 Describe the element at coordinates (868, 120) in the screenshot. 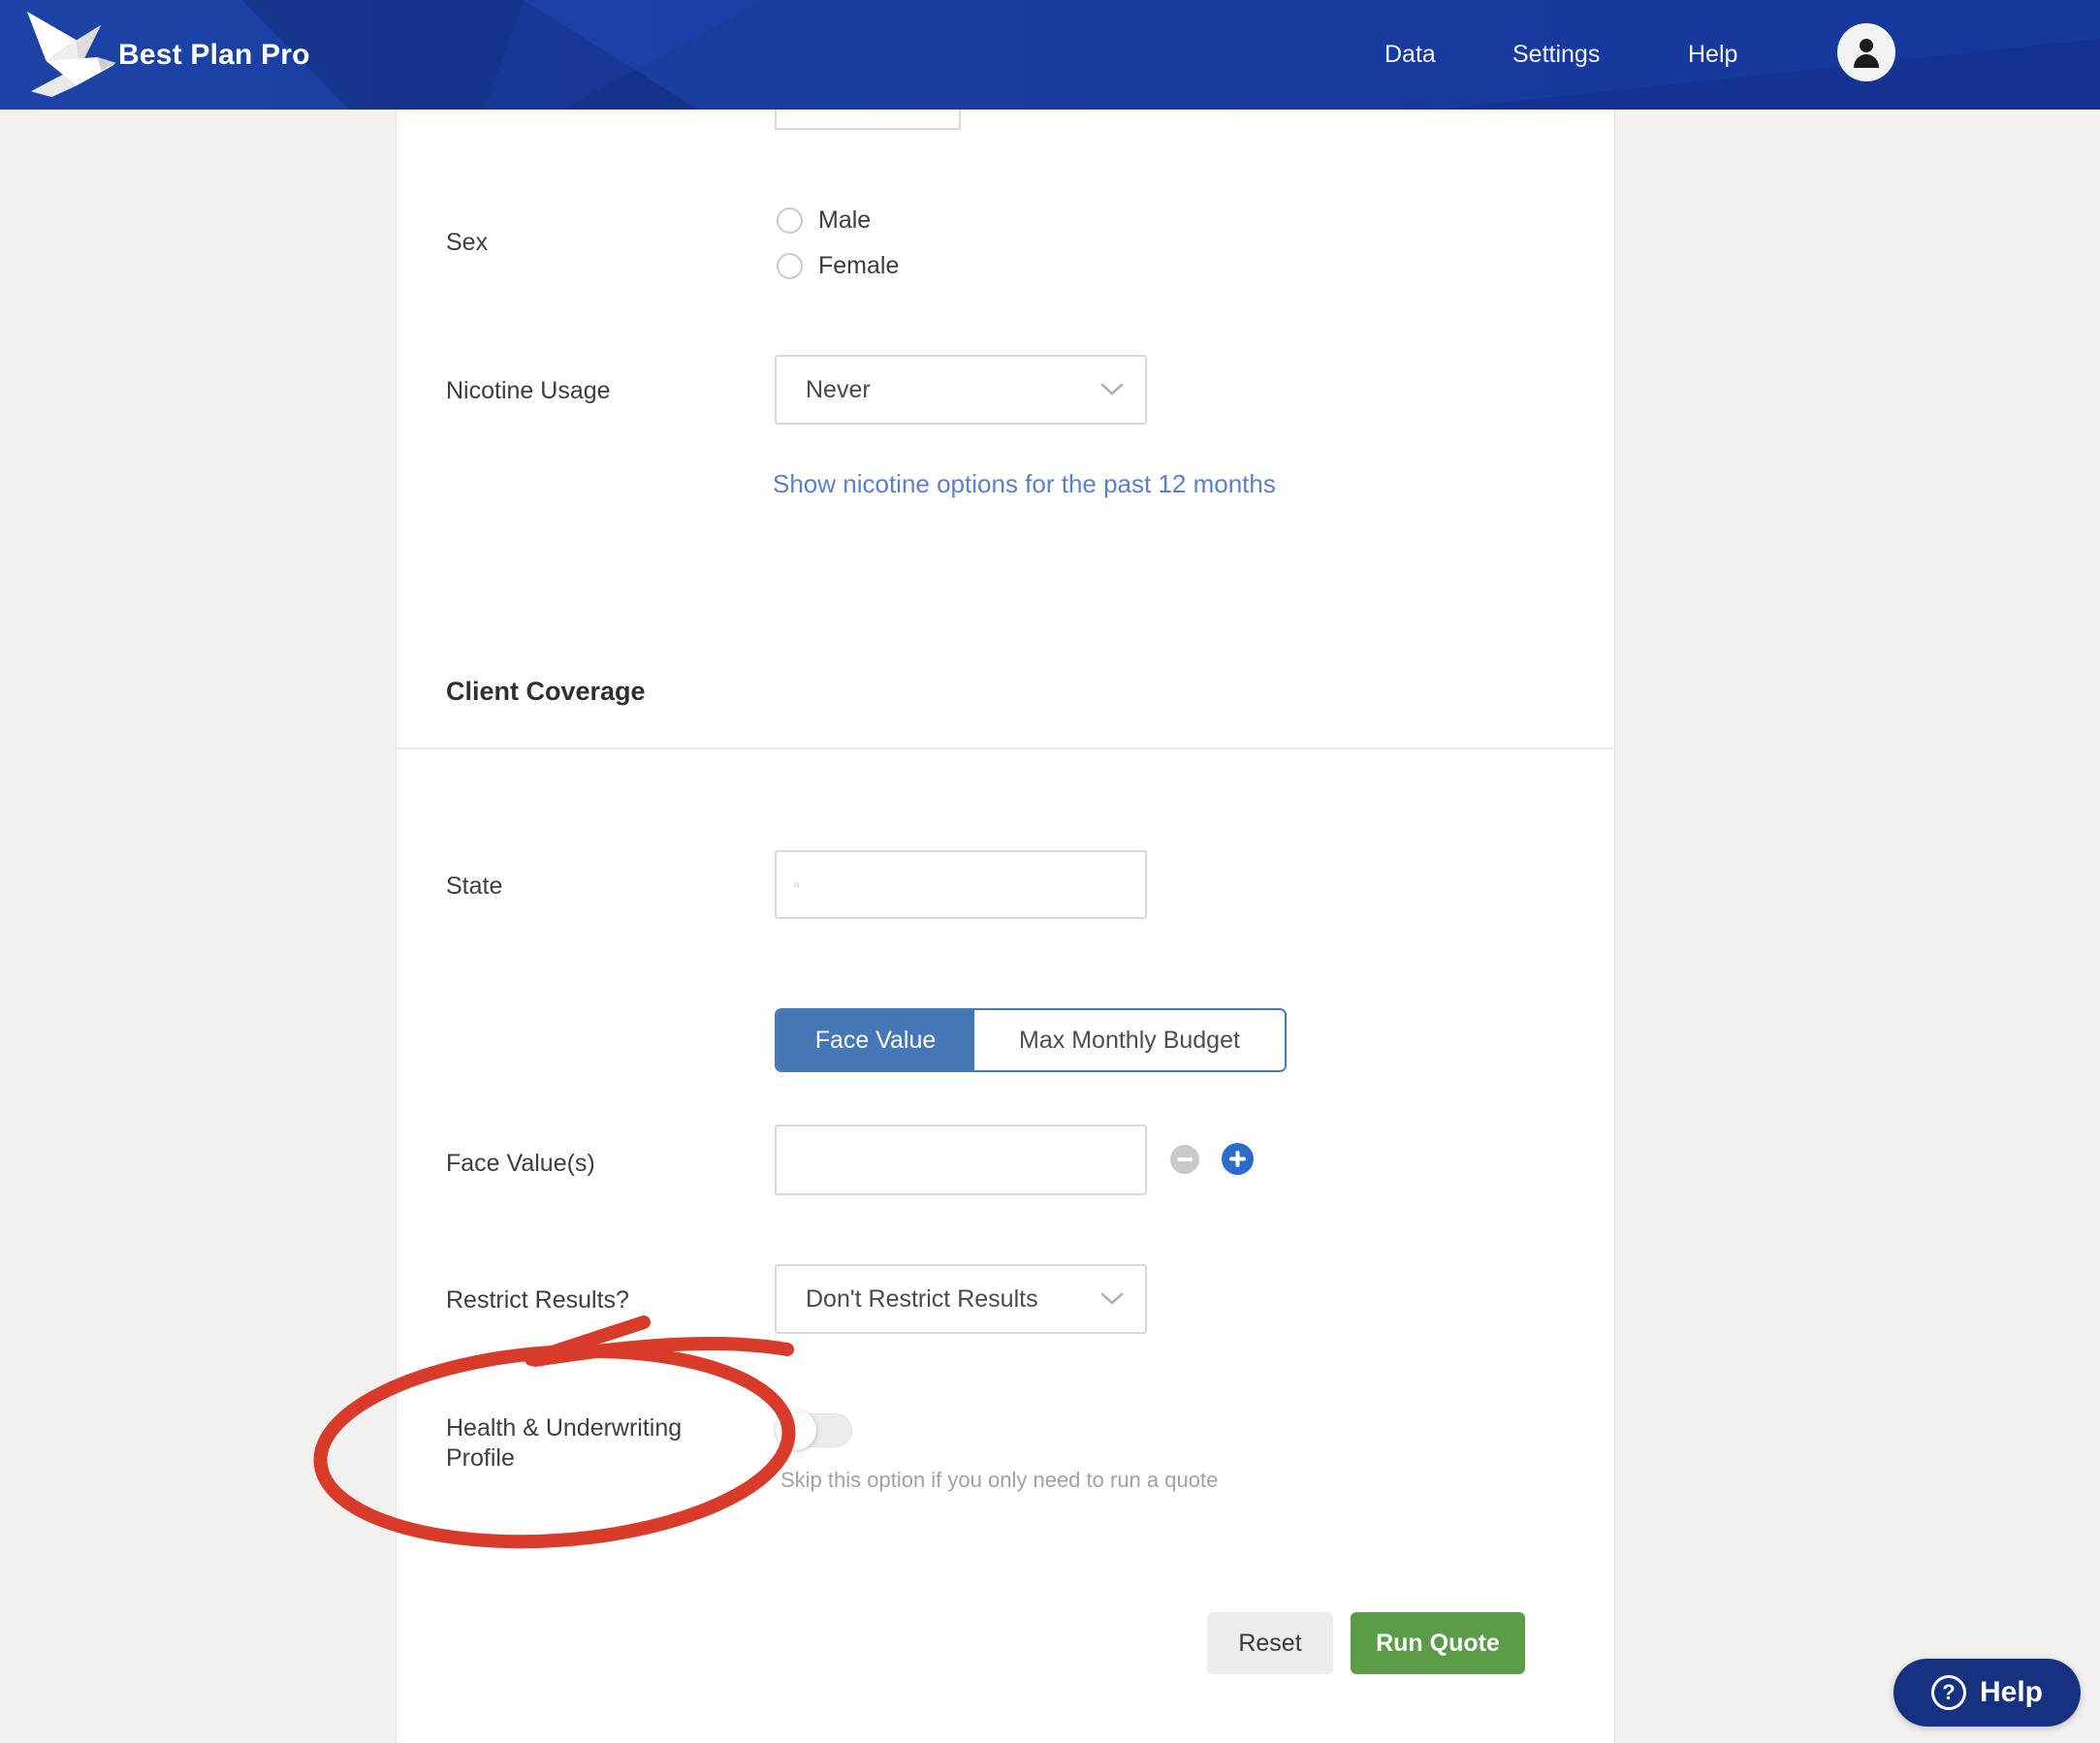

I see `partial-input-top` at that location.